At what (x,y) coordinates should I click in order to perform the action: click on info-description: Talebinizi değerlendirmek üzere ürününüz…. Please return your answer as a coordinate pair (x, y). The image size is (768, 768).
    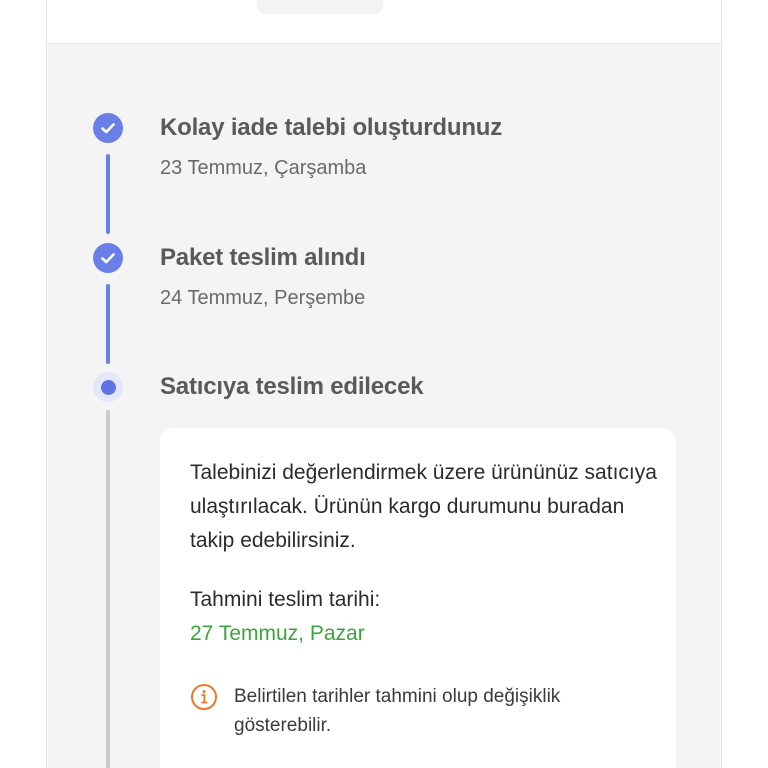
    Looking at the image, I should click on (423, 506).